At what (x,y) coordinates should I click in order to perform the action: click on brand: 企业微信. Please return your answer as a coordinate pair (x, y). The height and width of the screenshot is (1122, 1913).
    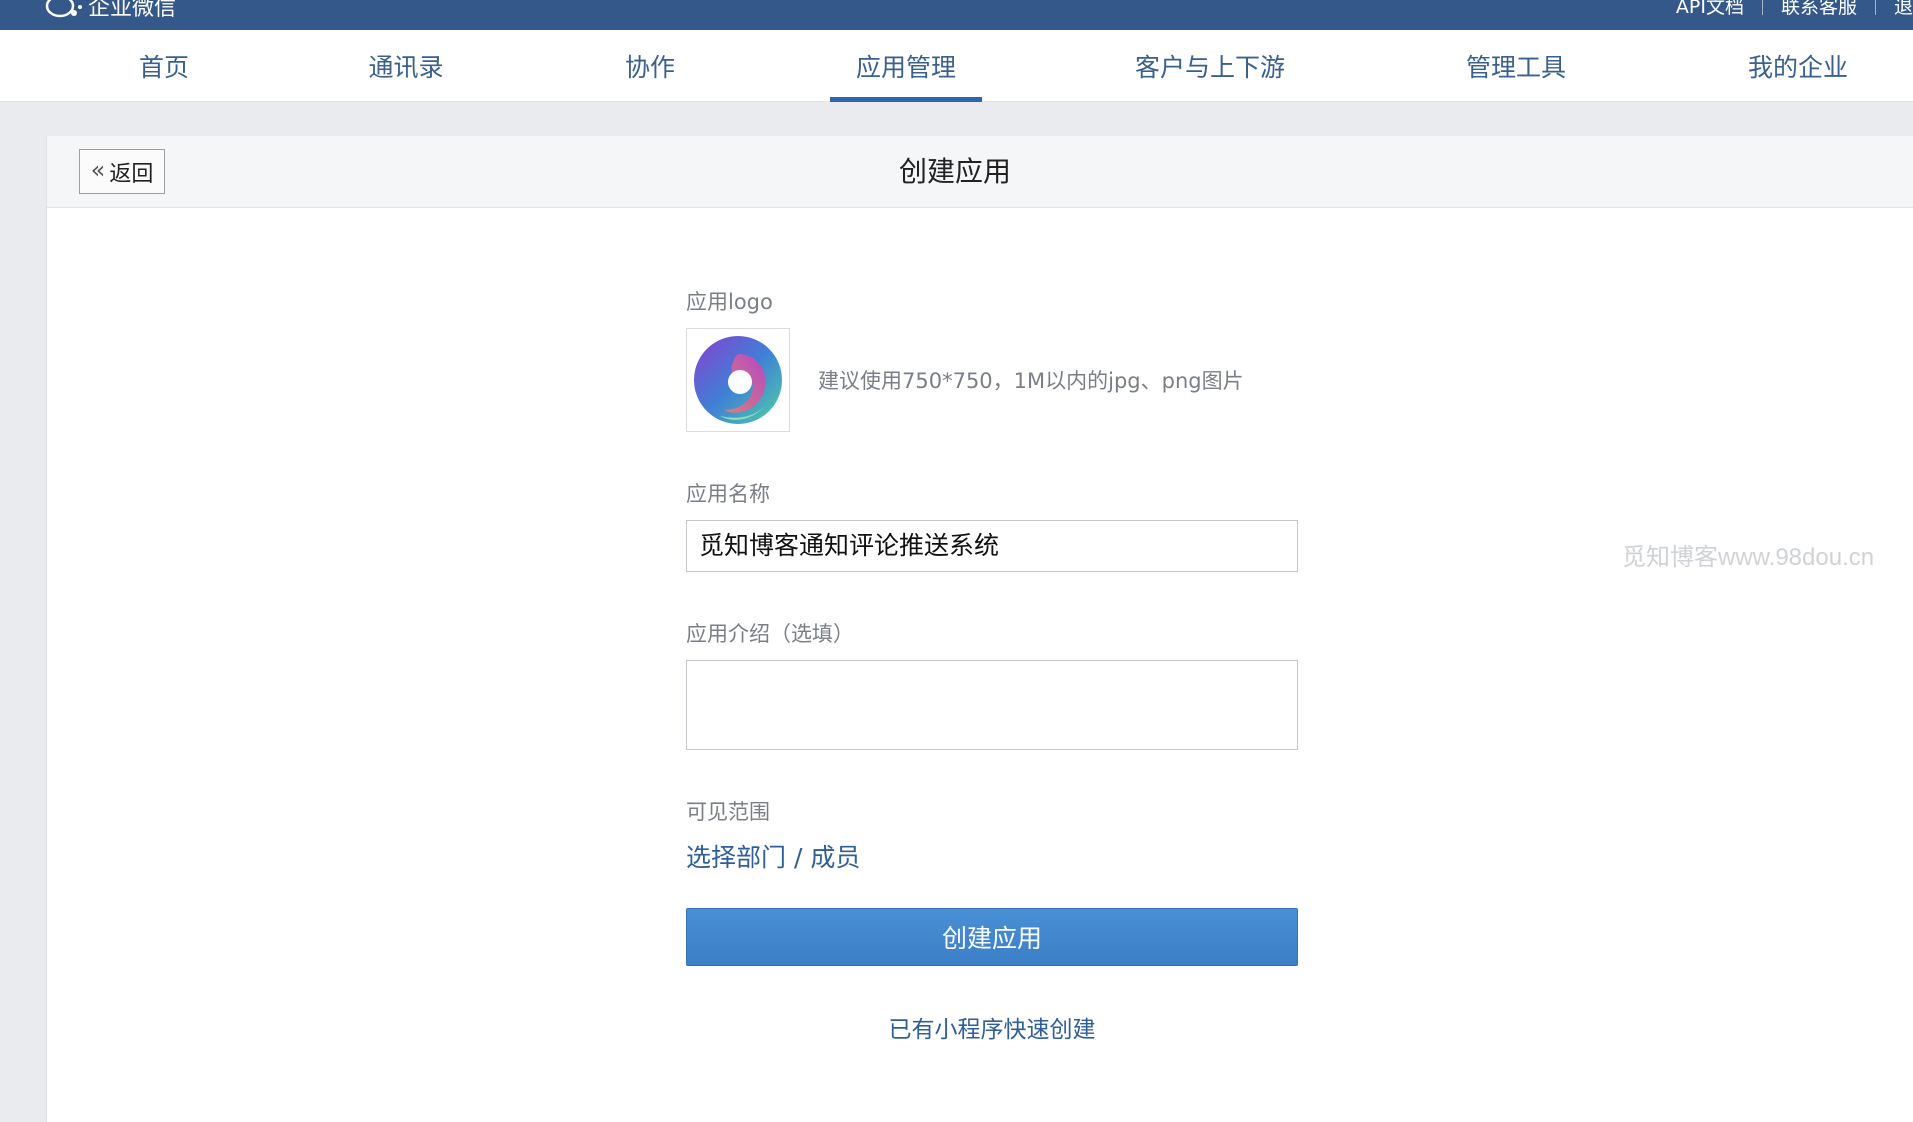
    Looking at the image, I should click on (110, 10).